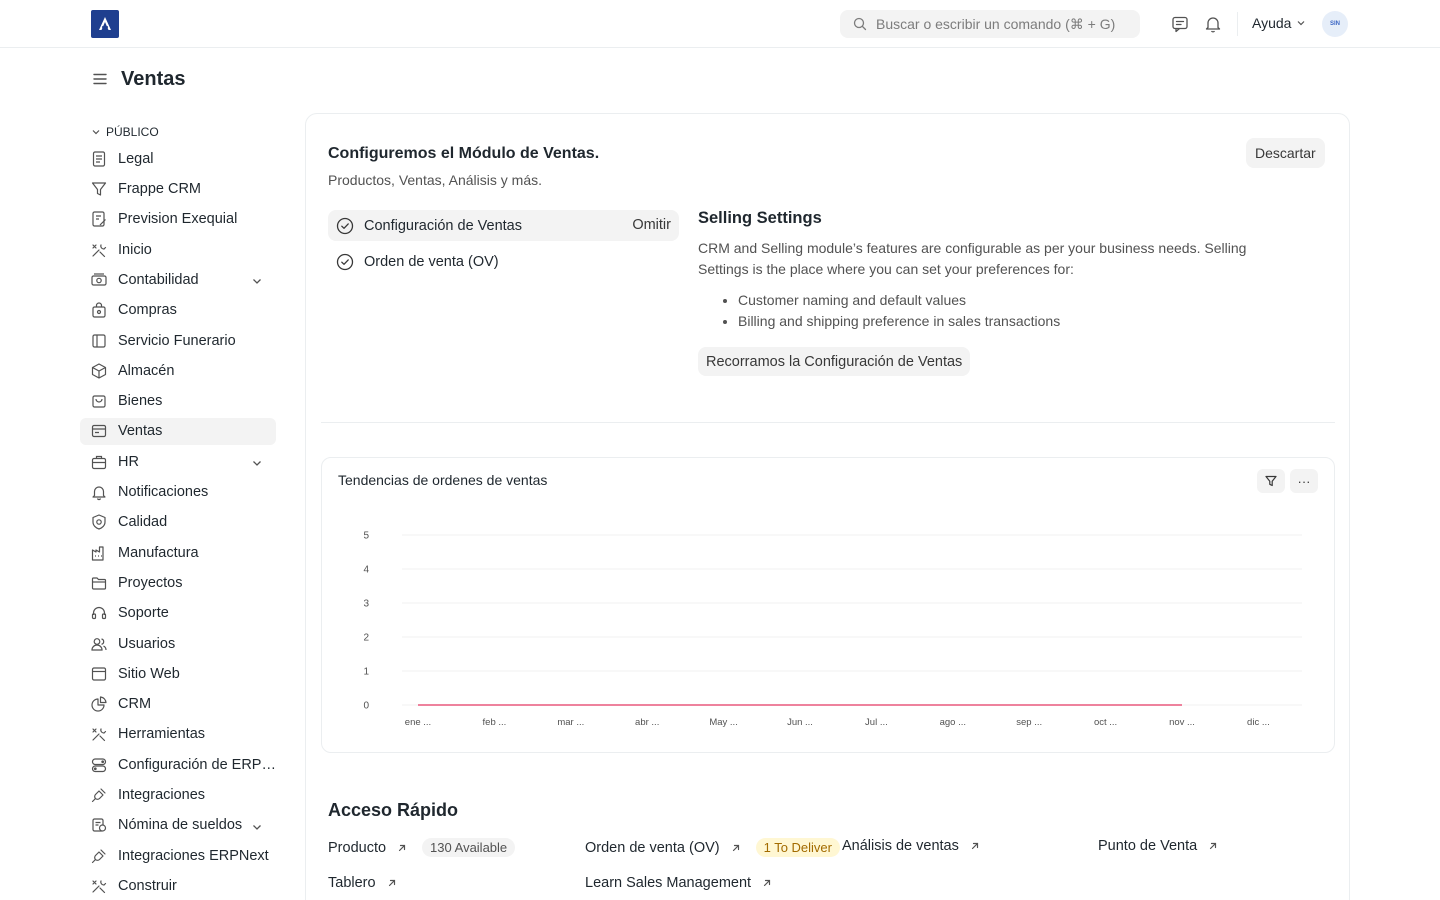 The height and width of the screenshot is (900, 1440). Describe the element at coordinates (99, 825) in the screenshot. I see `payroll-icon` at that location.